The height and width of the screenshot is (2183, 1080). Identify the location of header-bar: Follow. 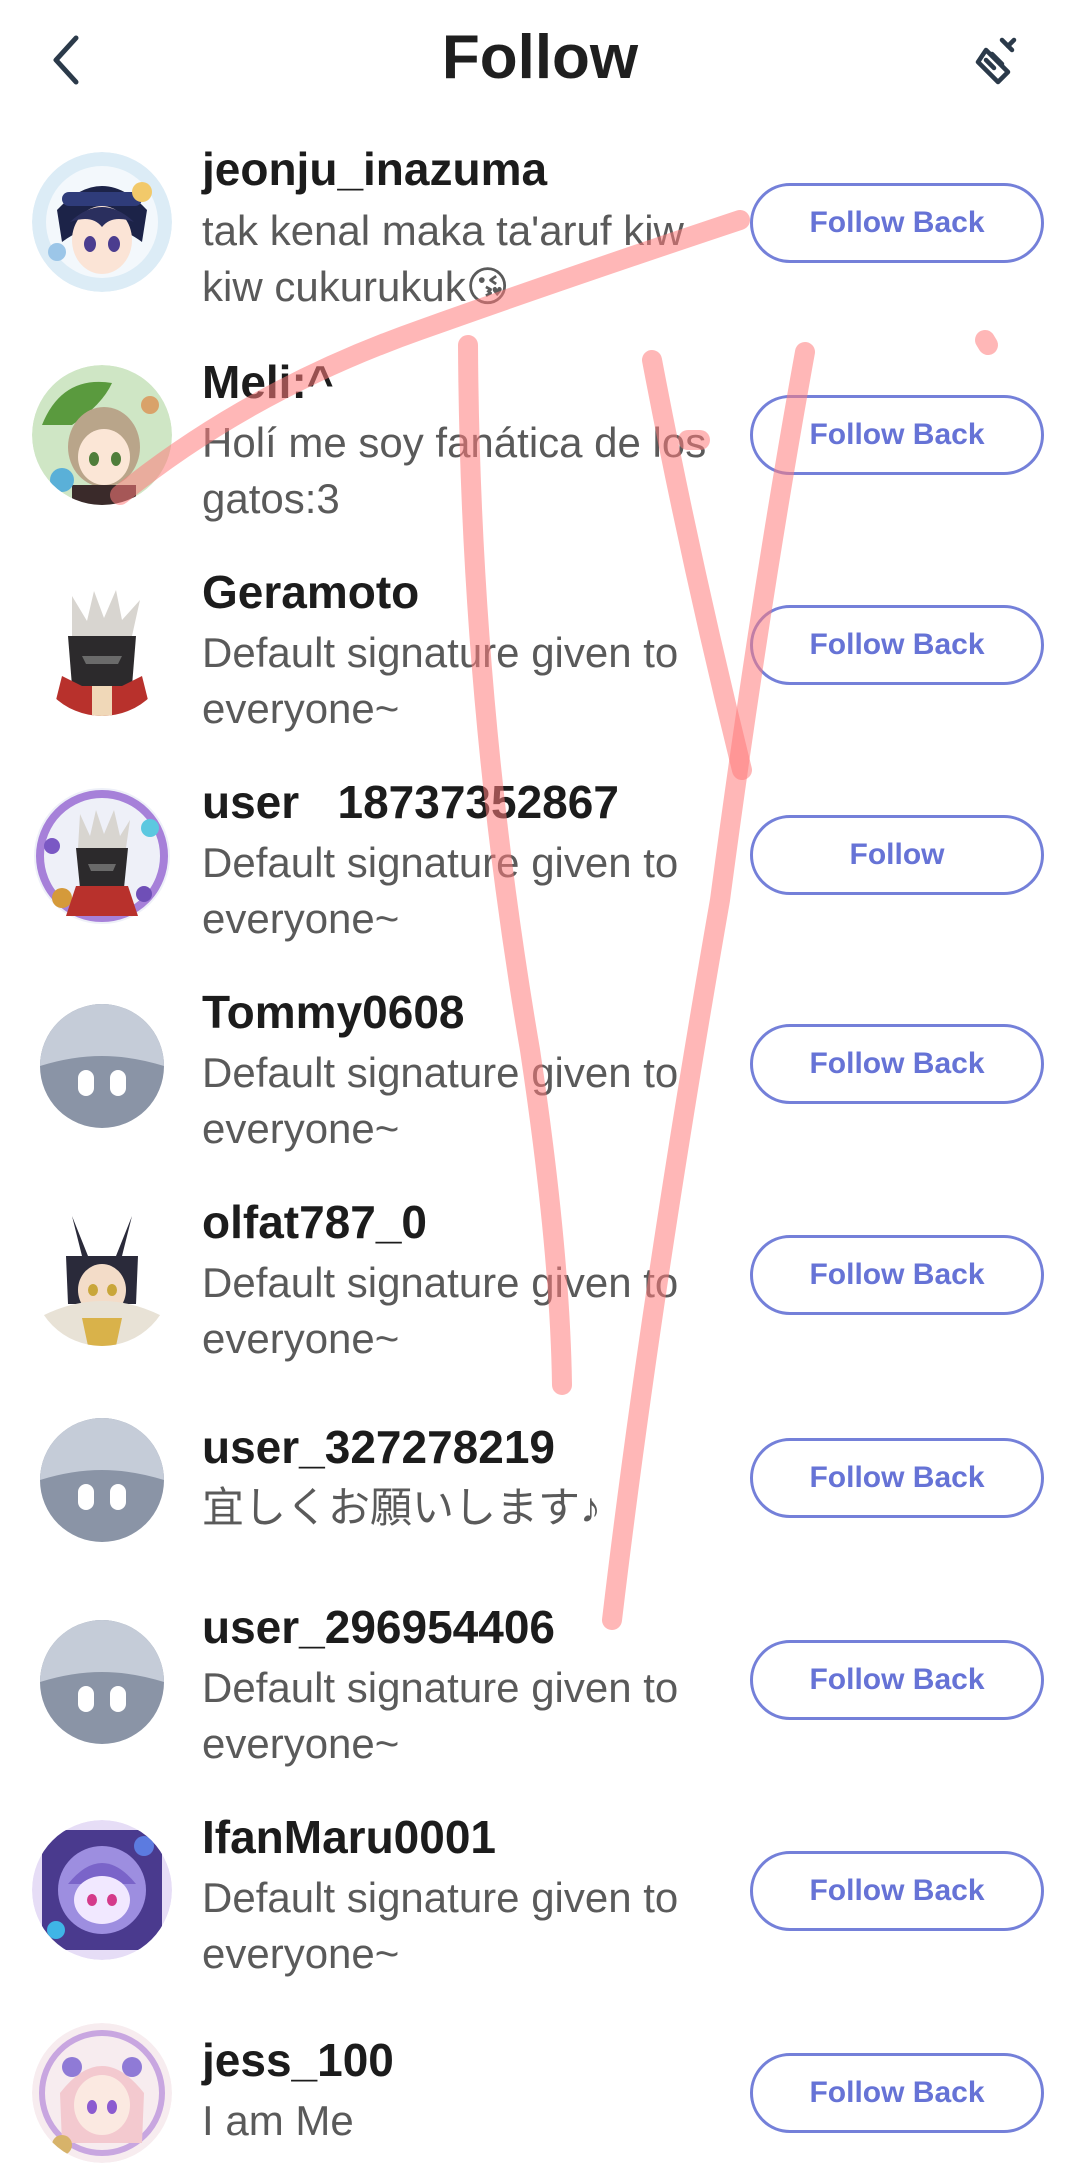
(540, 62).